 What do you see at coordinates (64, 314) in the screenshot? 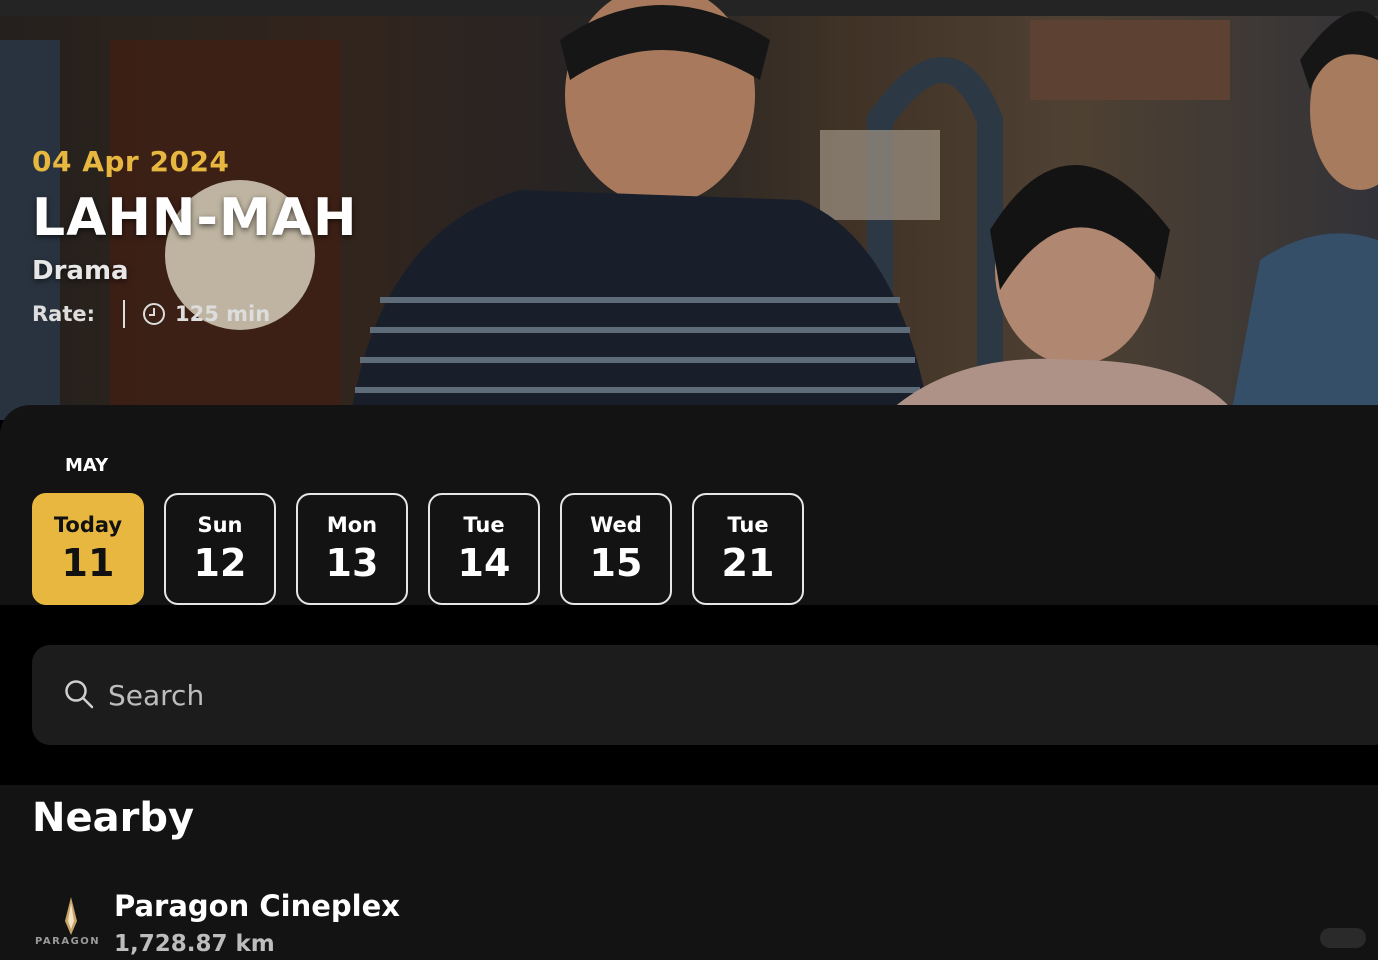
I see `rate-label: Rate:` at bounding box center [64, 314].